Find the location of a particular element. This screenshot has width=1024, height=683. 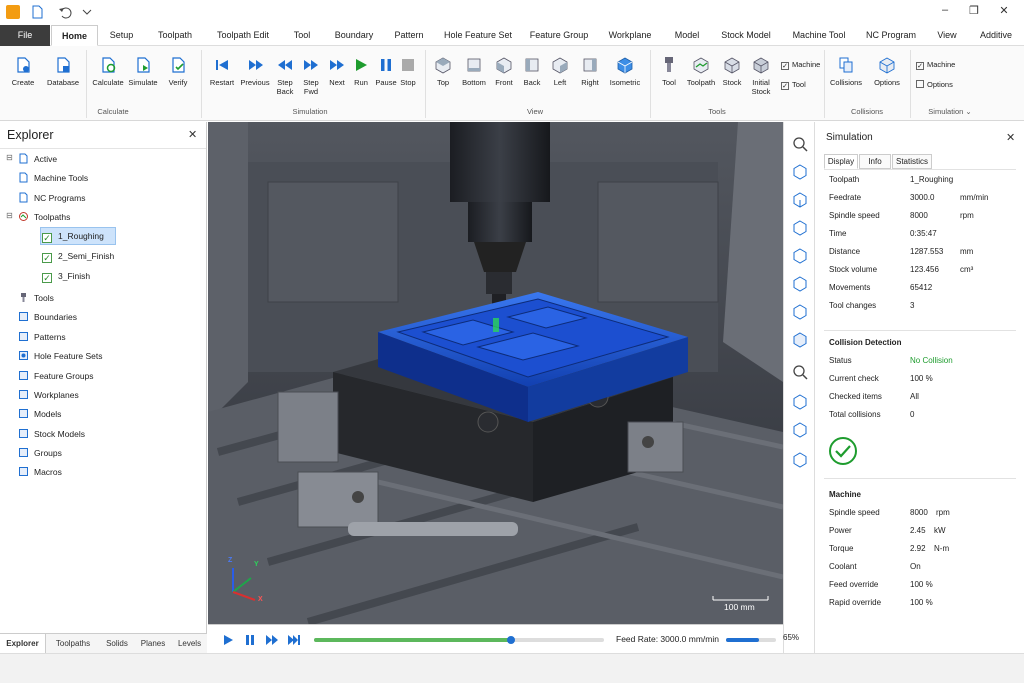

tree-item-feature-groups: Feature Groups is located at coordinates (56, 376).